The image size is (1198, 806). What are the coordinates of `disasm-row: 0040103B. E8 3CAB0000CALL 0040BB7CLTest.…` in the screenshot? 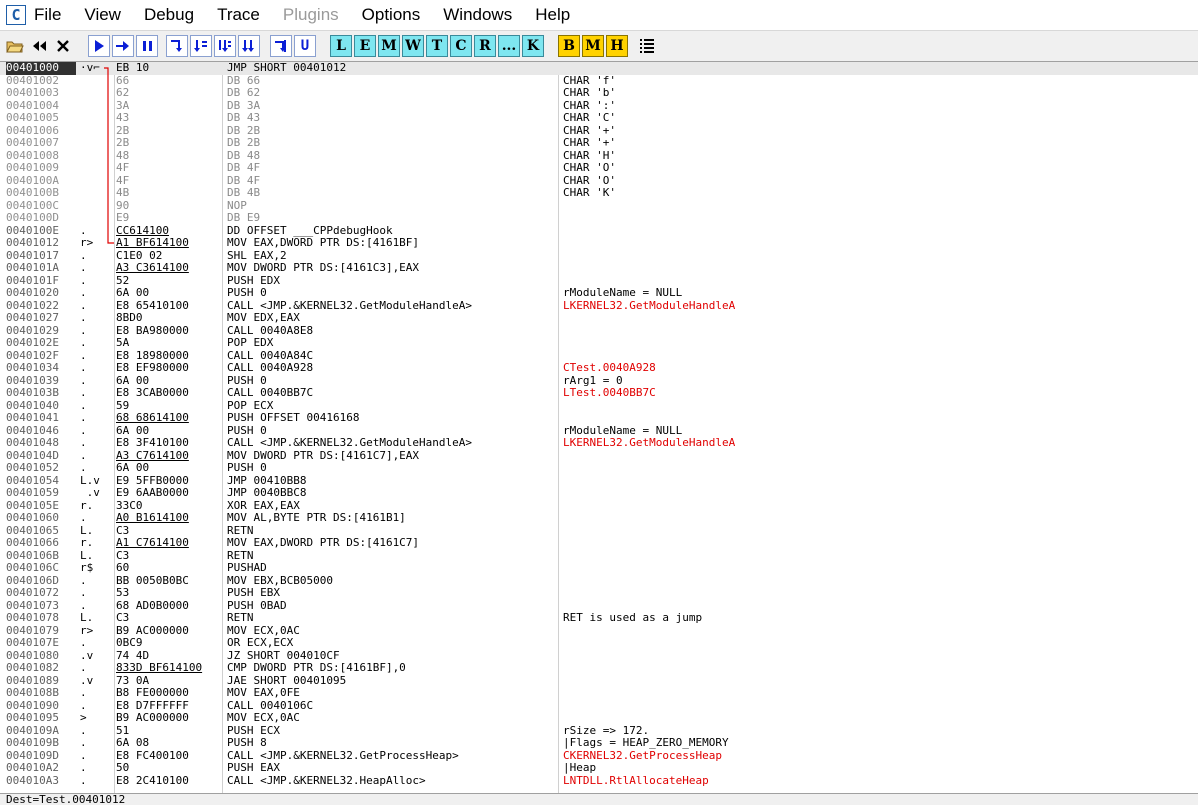 It's located at (599, 393).